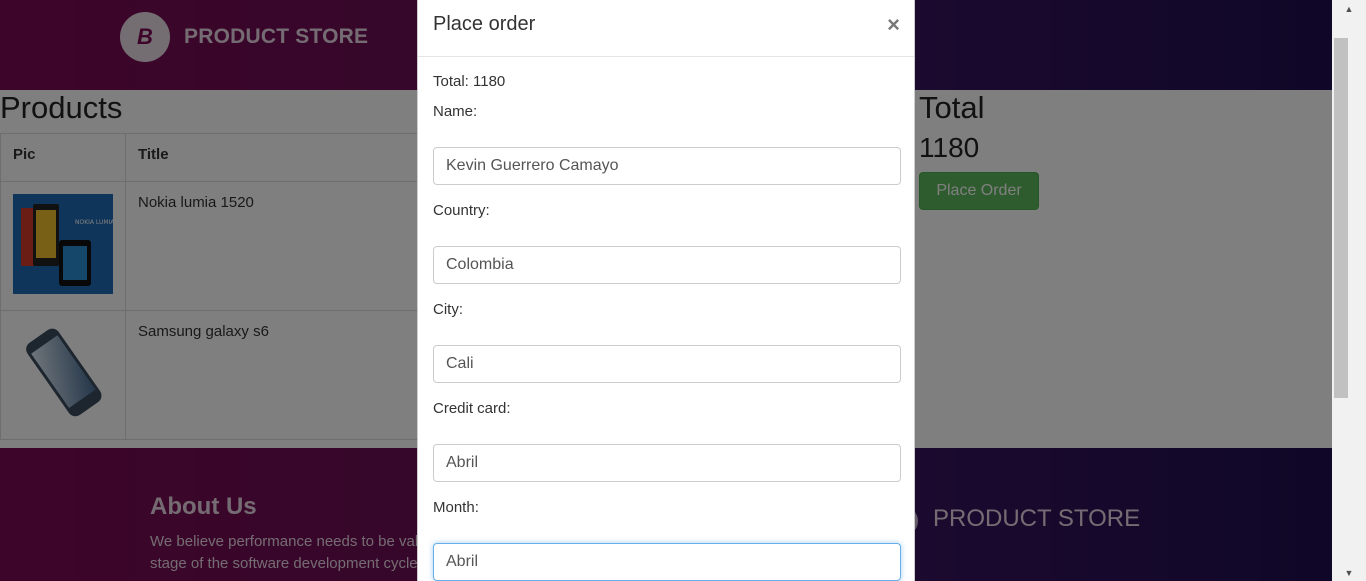 The width and height of the screenshot is (1366, 581). What do you see at coordinates (893, 25) in the screenshot?
I see `close-icon: ×` at bounding box center [893, 25].